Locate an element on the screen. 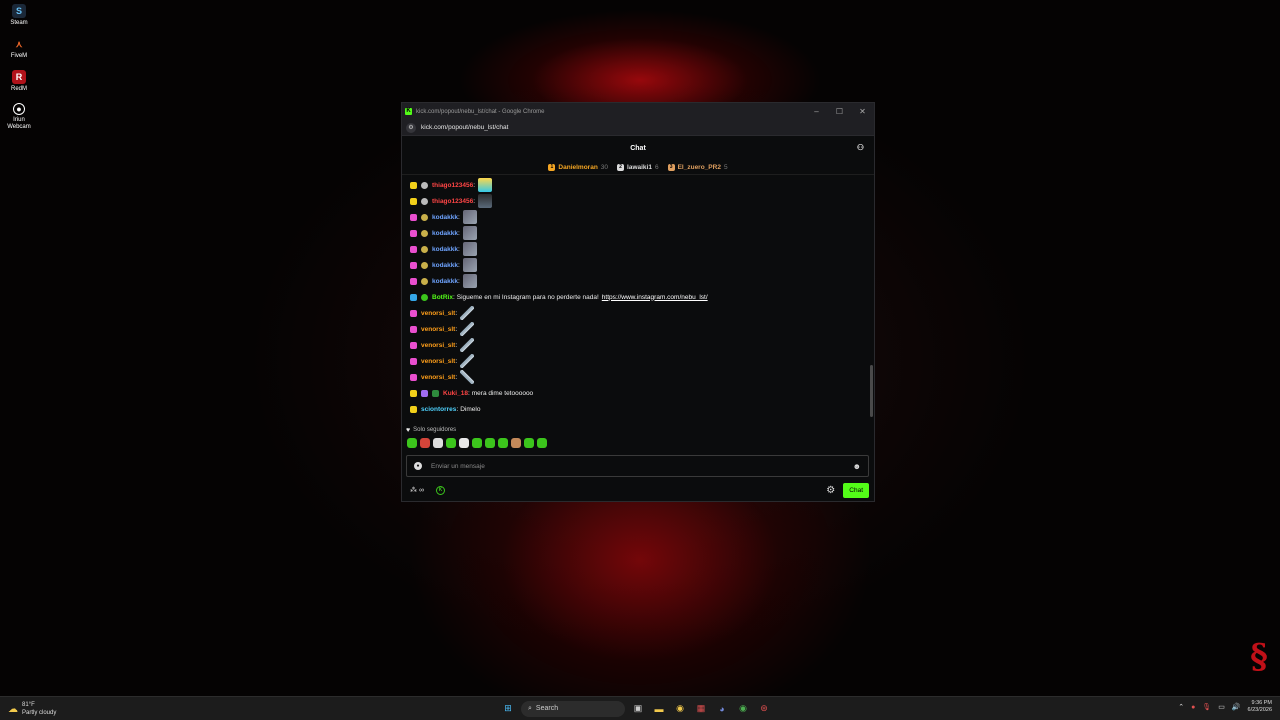 The image size is (1280, 720). taskbar-clock: 9:36 PM 6/23/2026 is located at coordinates (1260, 707).